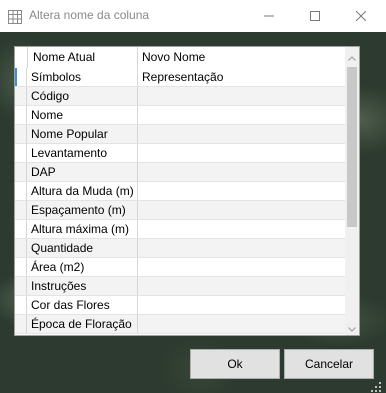  What do you see at coordinates (83, 134) in the screenshot?
I see `current-name-cell: Nome Popular` at bounding box center [83, 134].